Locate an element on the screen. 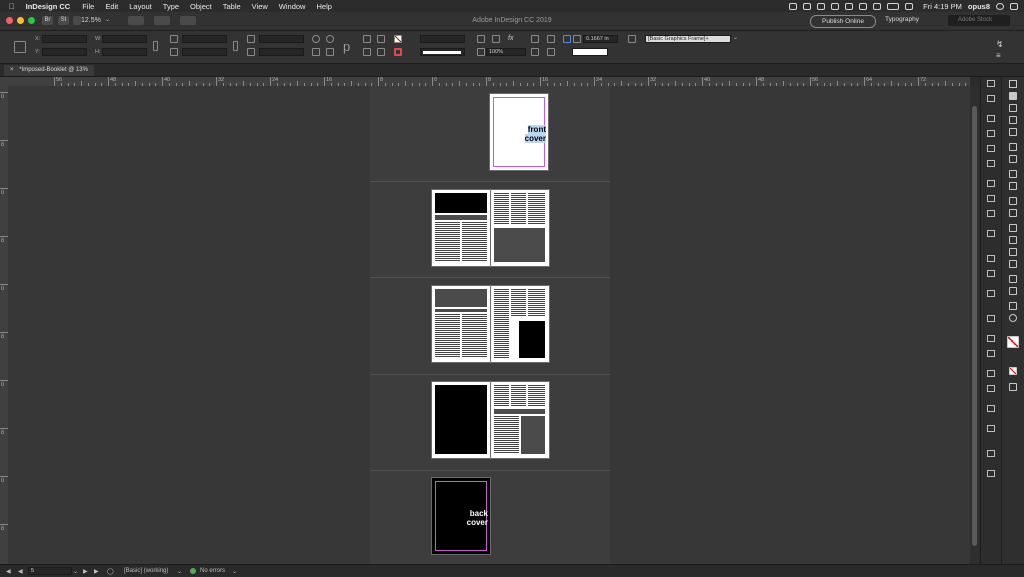 This screenshot has height=577, width=1024. fill-dropdown is located at coordinates (442, 39).